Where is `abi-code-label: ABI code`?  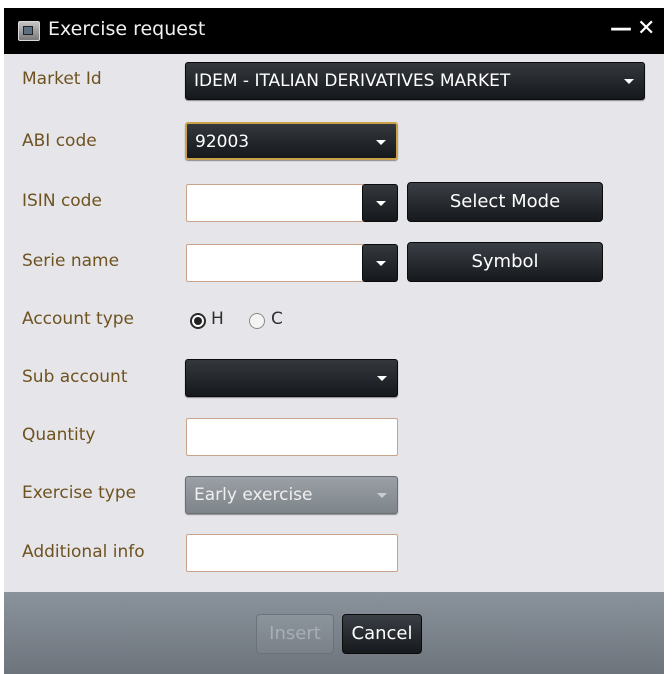 abi-code-label: ABI code is located at coordinates (59, 141).